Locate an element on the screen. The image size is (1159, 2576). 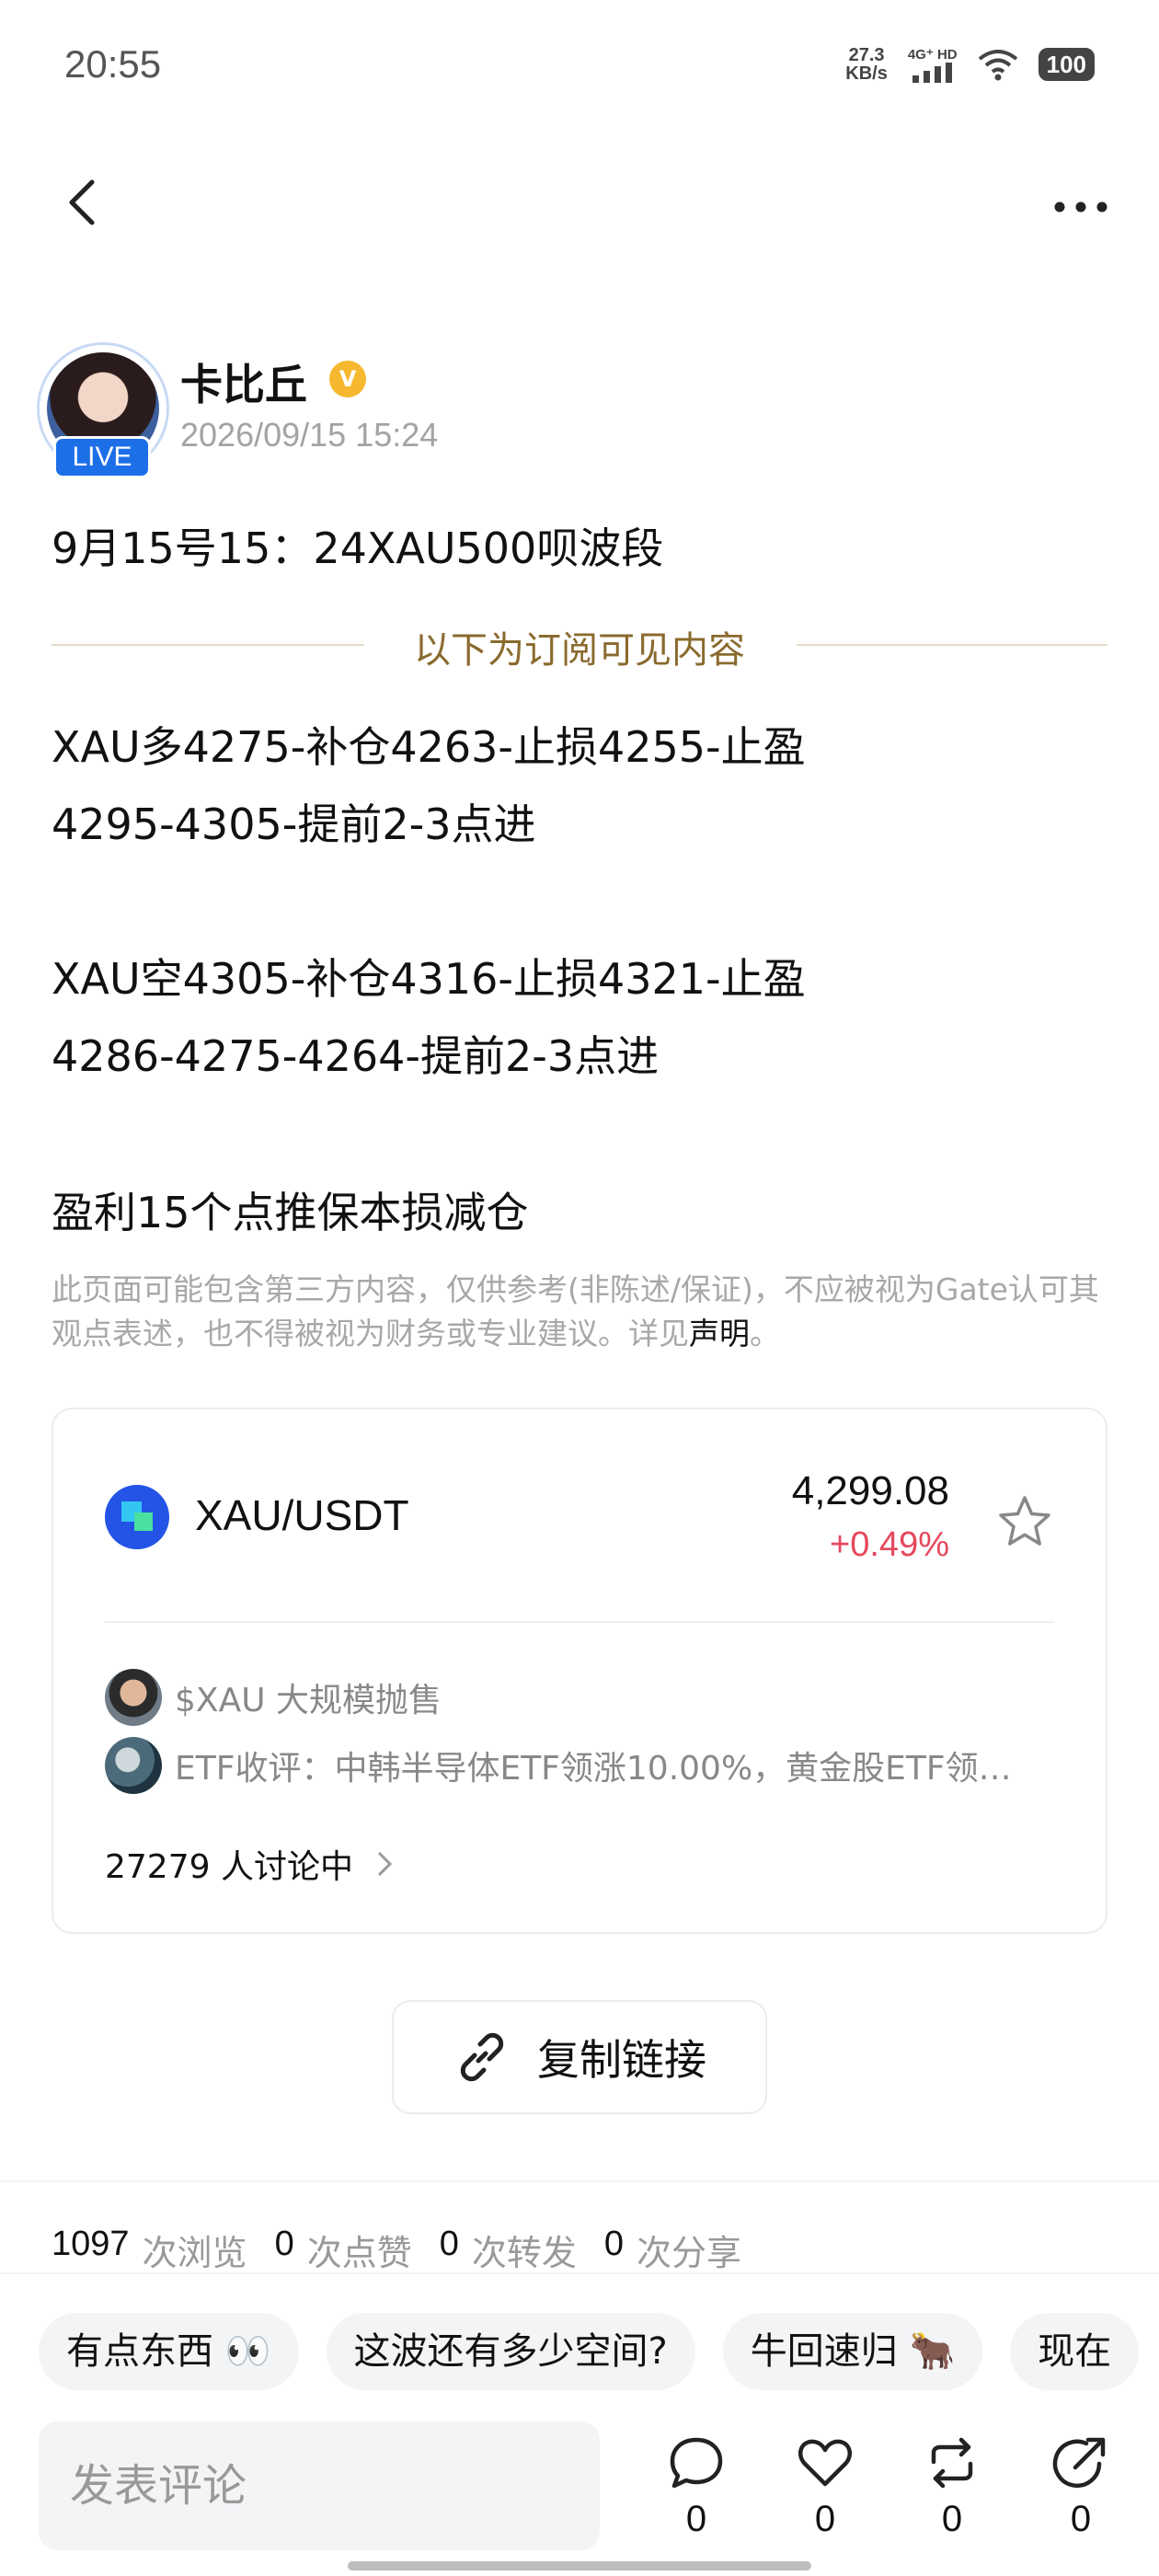
network-speed-value: 27.3 is located at coordinates (866, 55).